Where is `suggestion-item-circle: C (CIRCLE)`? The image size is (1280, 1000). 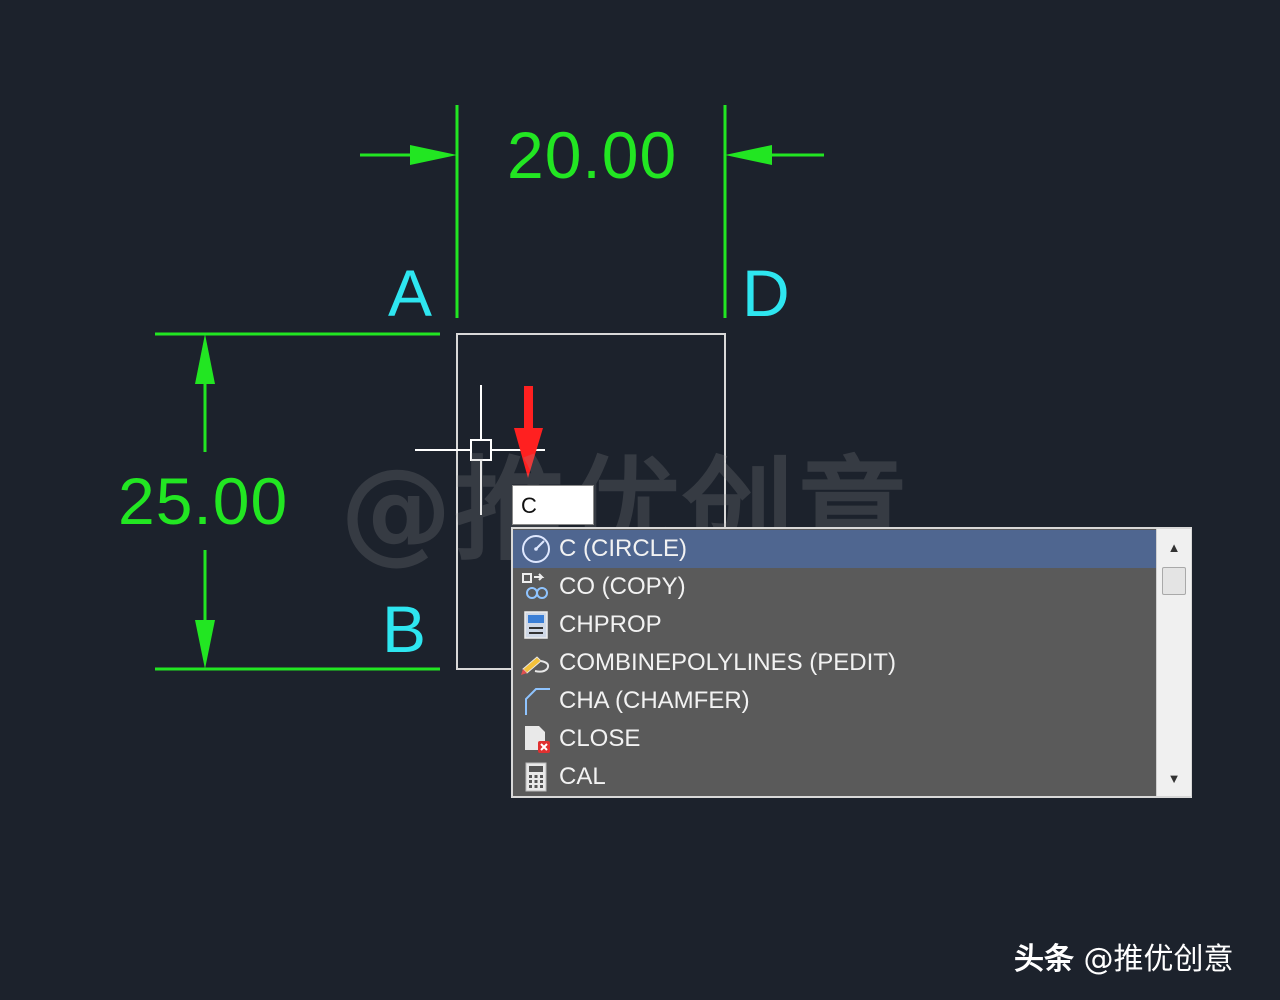 suggestion-item-circle: C (CIRCLE) is located at coordinates (834, 549).